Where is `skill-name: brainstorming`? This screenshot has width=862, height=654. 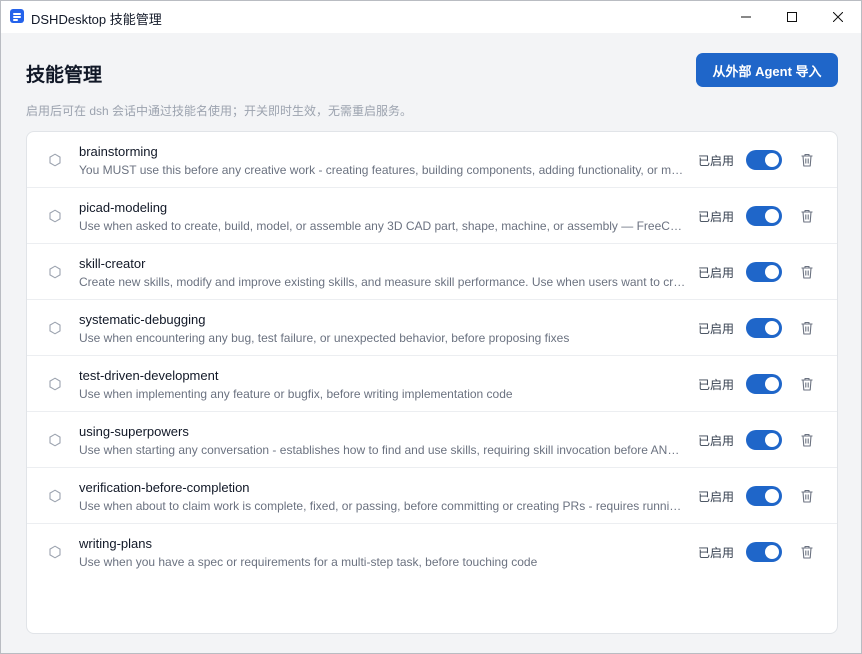
skill-name: brainstorming is located at coordinates (118, 151).